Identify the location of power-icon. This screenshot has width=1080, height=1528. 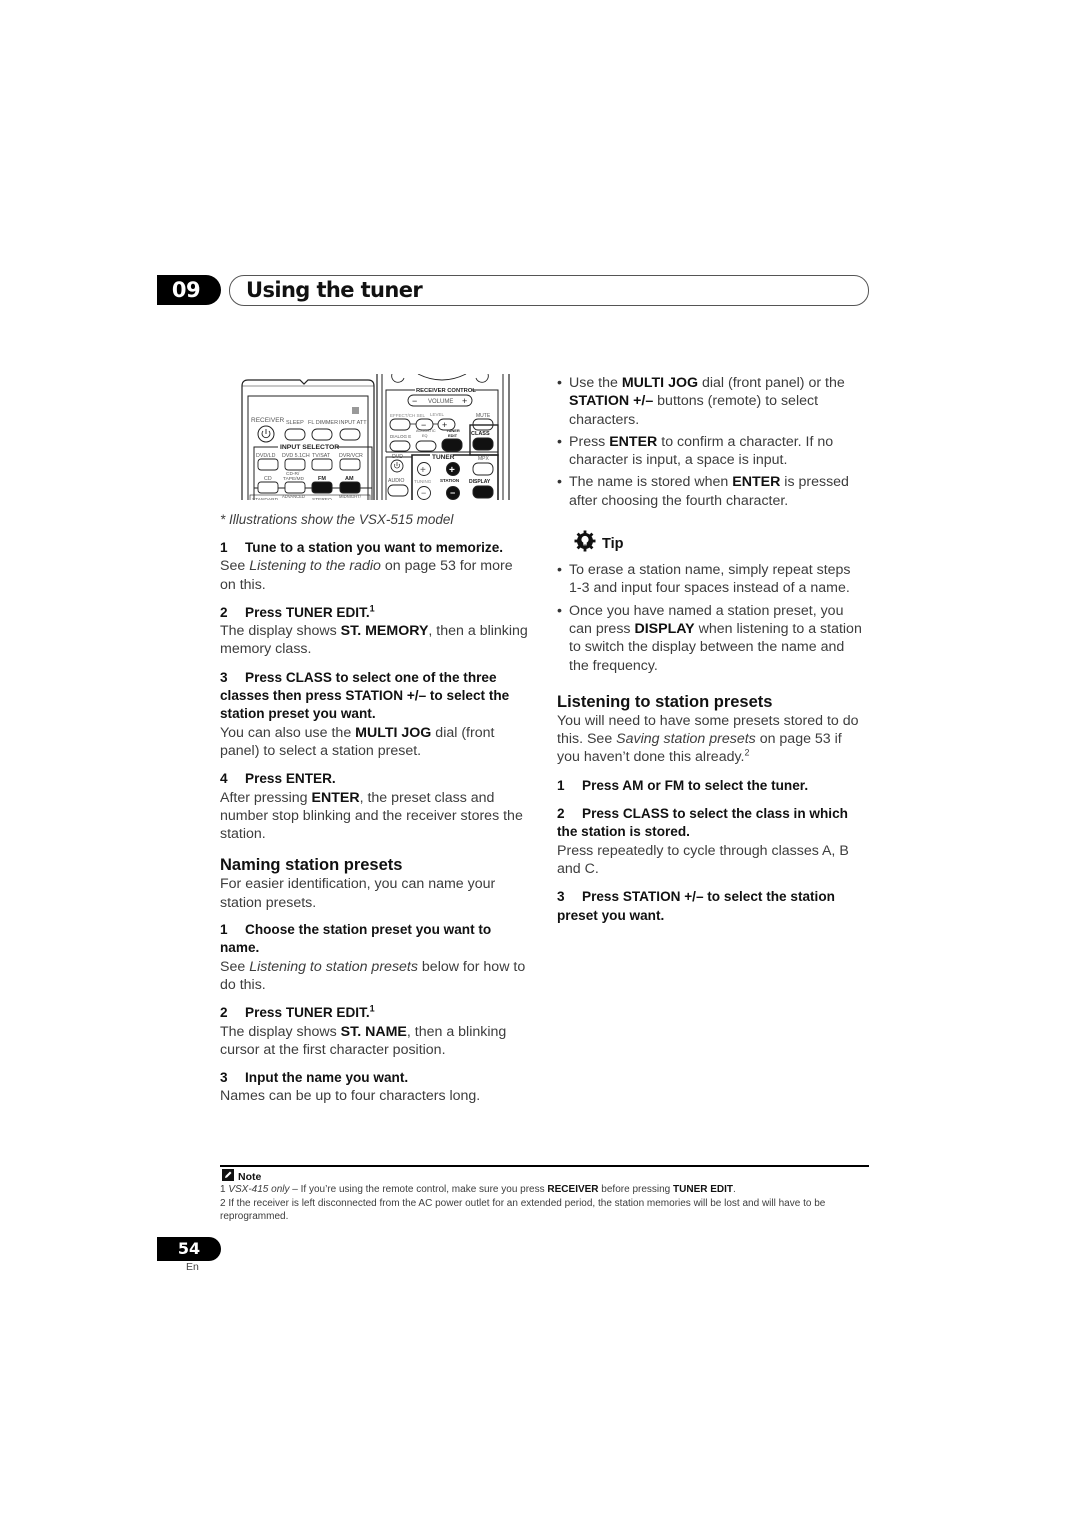
(397, 465).